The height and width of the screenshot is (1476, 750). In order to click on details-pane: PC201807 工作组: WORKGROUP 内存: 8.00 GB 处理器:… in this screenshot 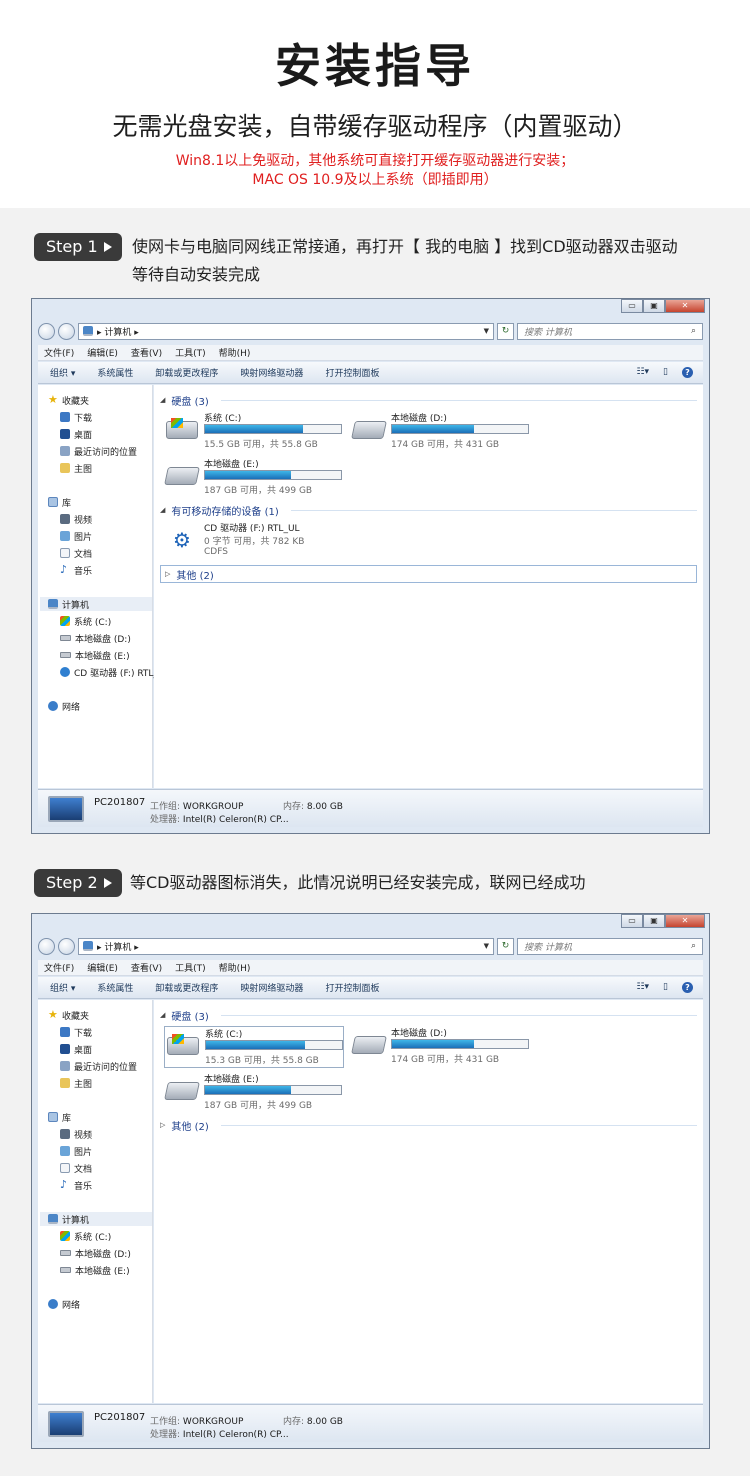, I will do `click(370, 808)`.